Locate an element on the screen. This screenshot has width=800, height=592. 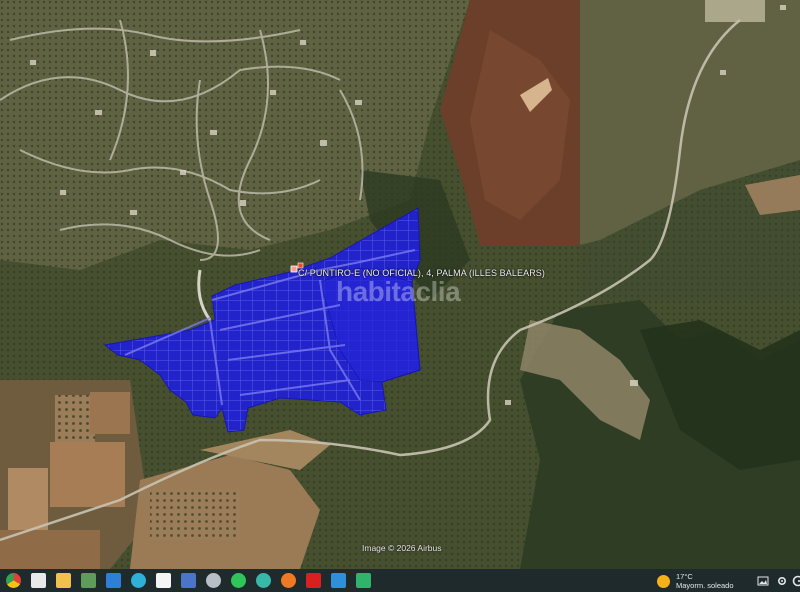
taskbar-item-document is located at coordinates (163, 580).